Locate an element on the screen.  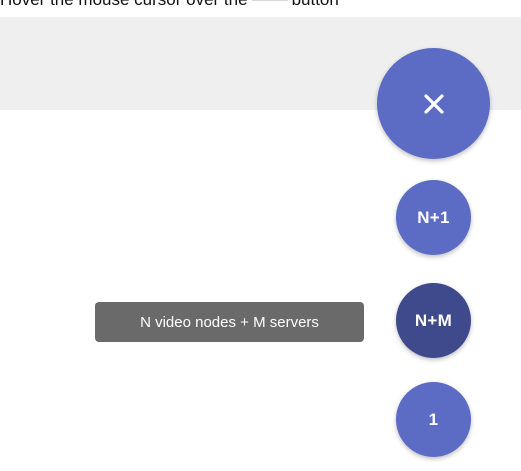
tooltip-n-plus-m: N video nodes + M servers is located at coordinates (229, 322).